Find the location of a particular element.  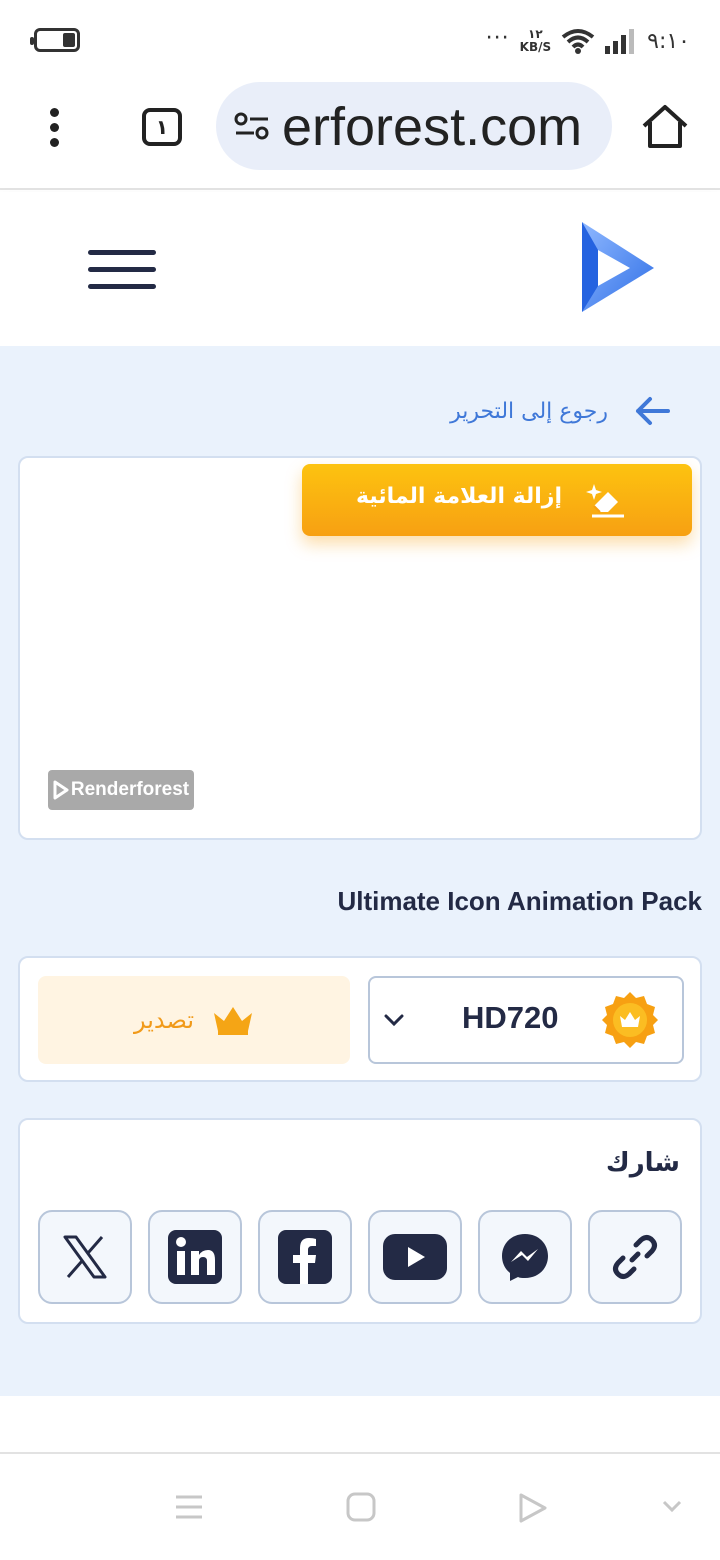

share-linkedin-button is located at coordinates (195, 1257).